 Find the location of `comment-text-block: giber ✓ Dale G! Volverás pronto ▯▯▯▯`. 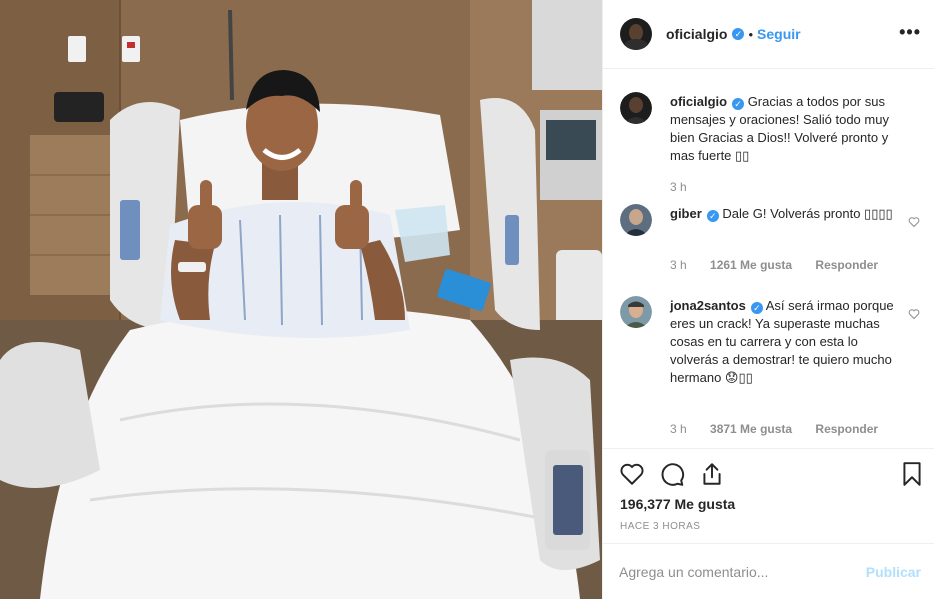

comment-text-block: giber ✓ Dale G! Volverás pronto ▯▯▯▯ is located at coordinates (788, 214).